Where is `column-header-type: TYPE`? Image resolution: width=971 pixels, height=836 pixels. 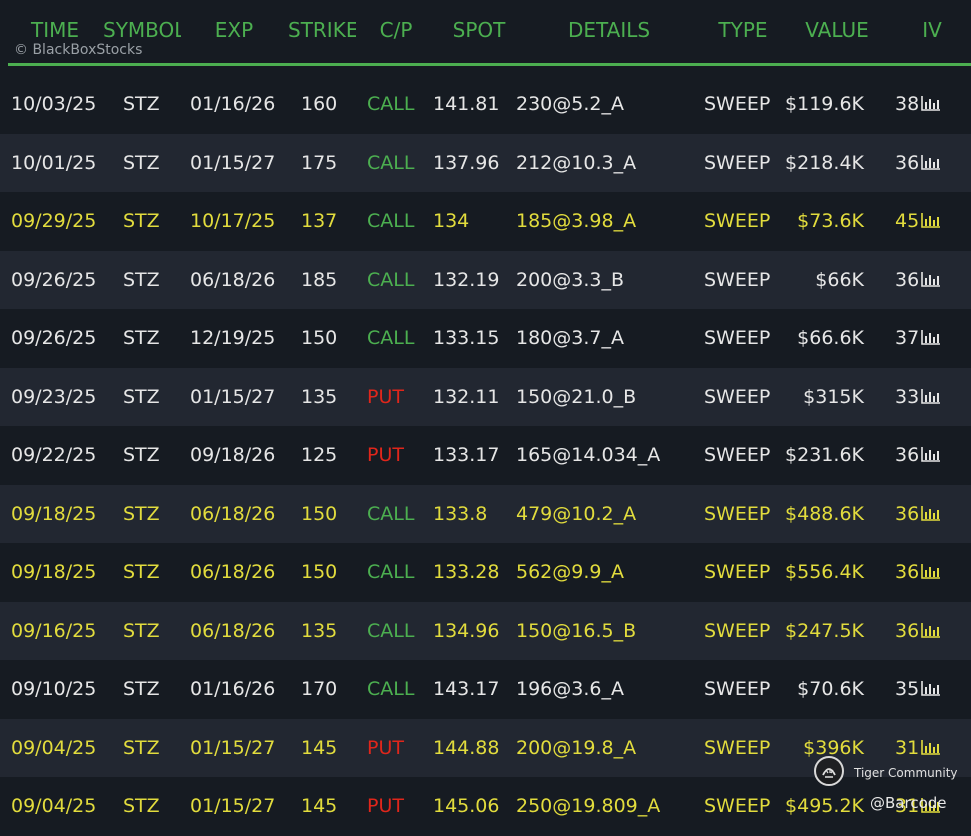
column-header-type: TYPE is located at coordinates (743, 30).